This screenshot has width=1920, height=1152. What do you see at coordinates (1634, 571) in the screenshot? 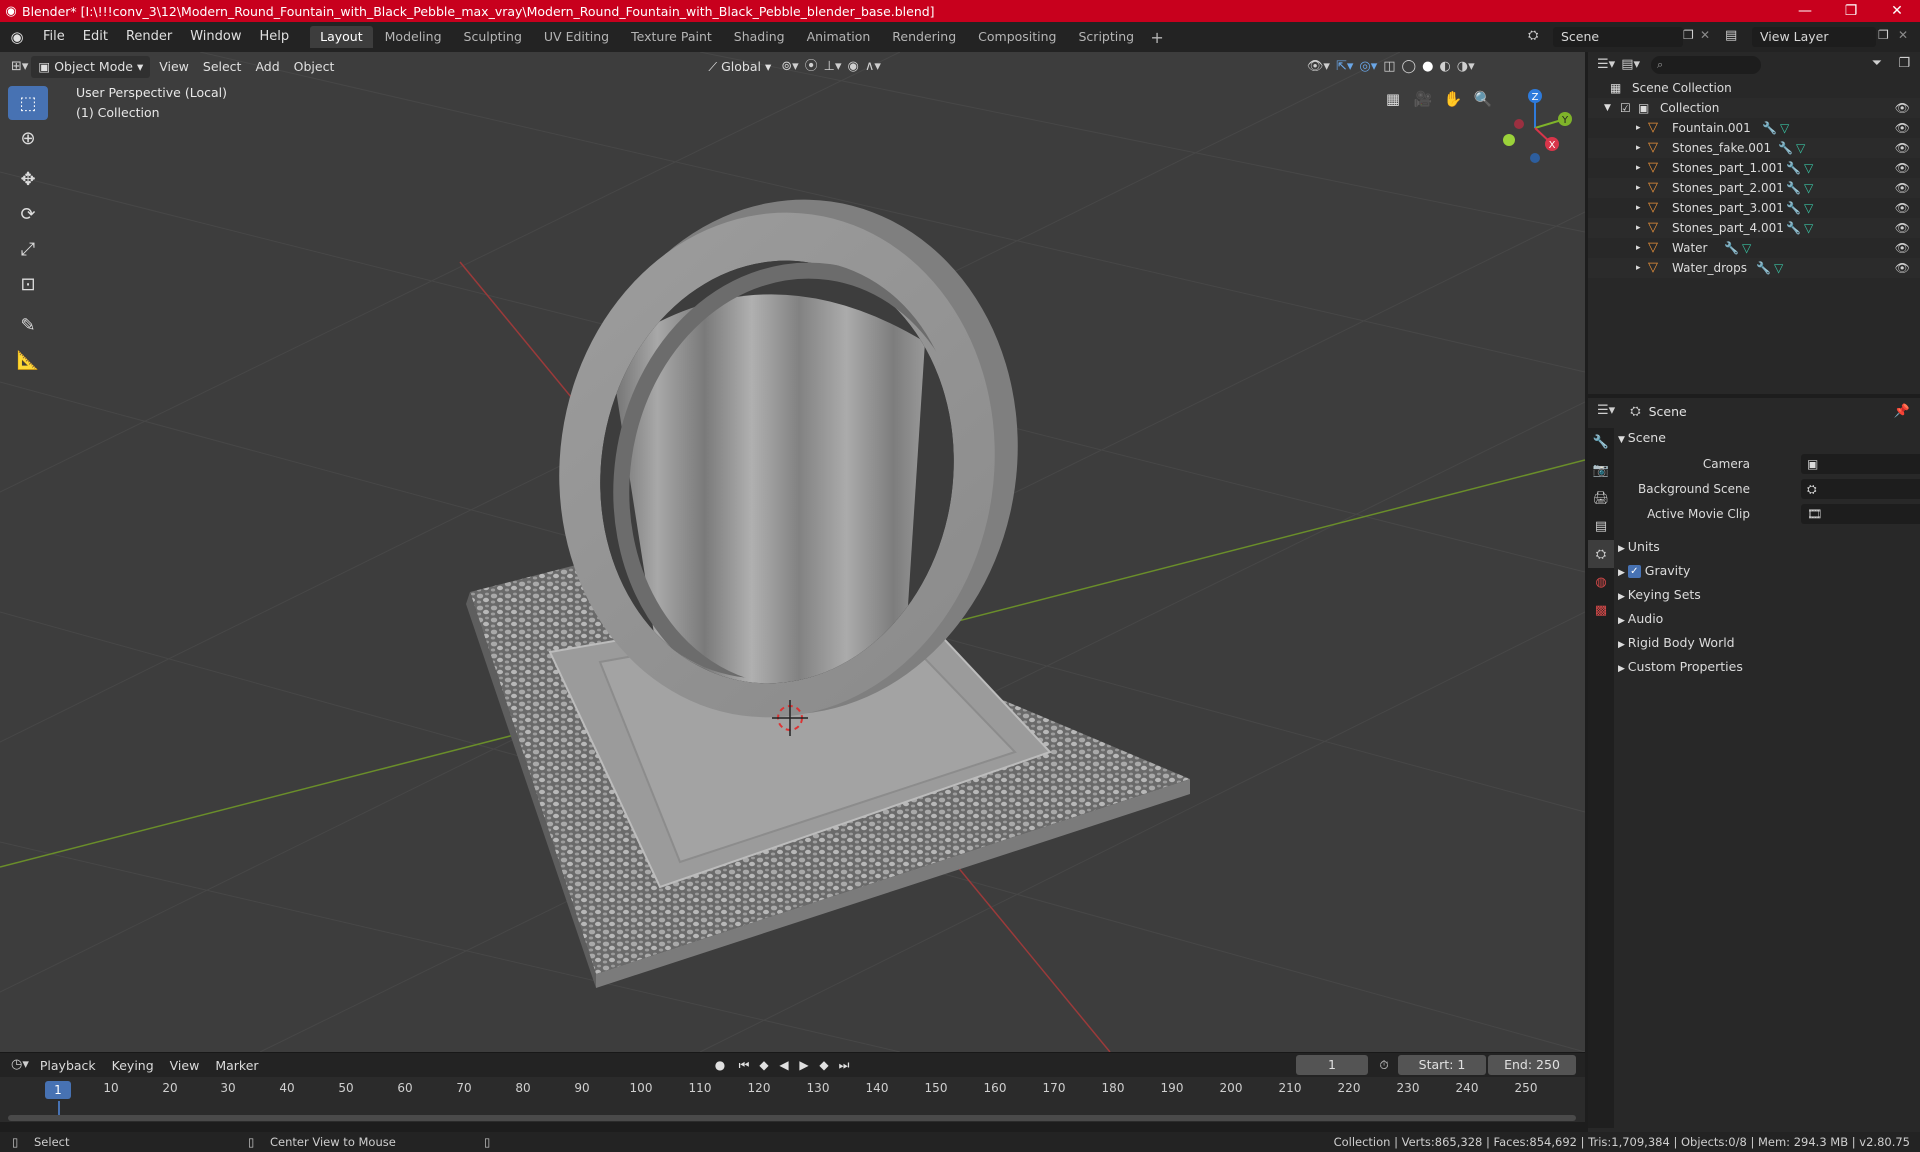
I see `gravity-checkbox: ✓` at bounding box center [1634, 571].